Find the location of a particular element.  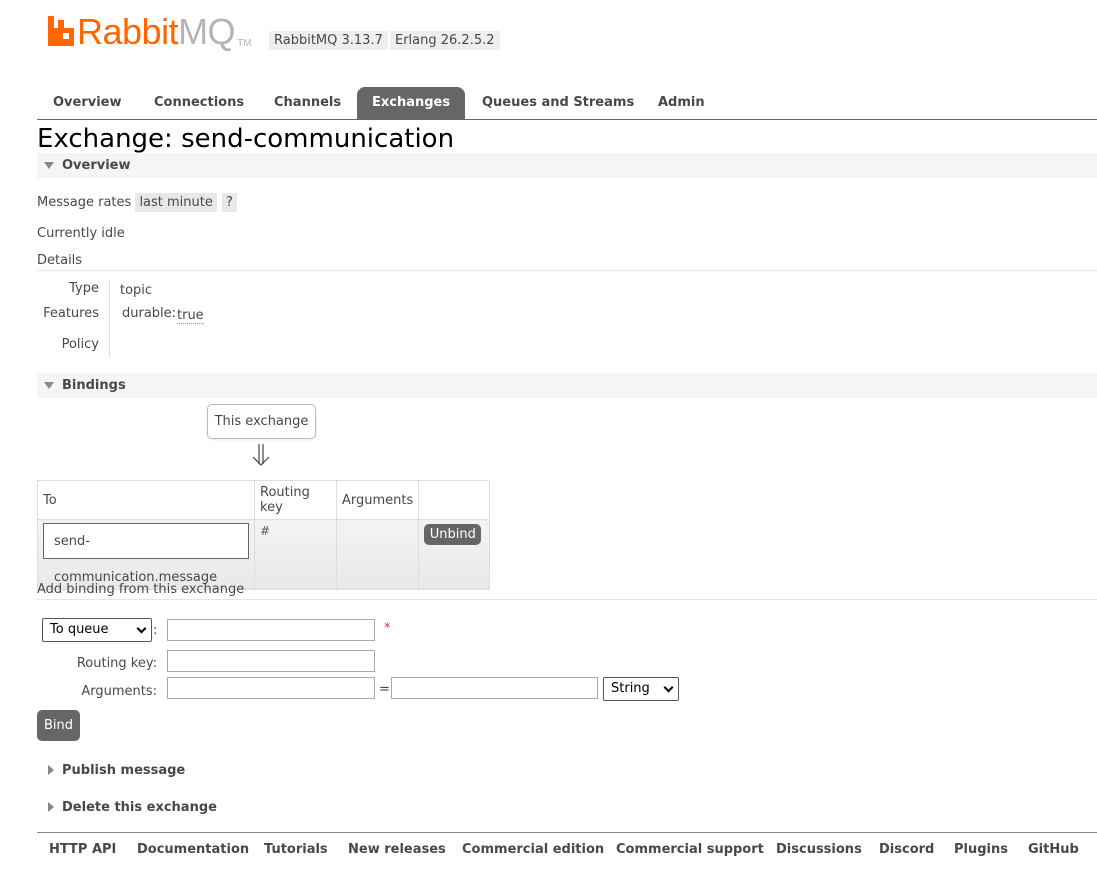

table-row: send-communication.message # Unbind is located at coordinates (264, 554).